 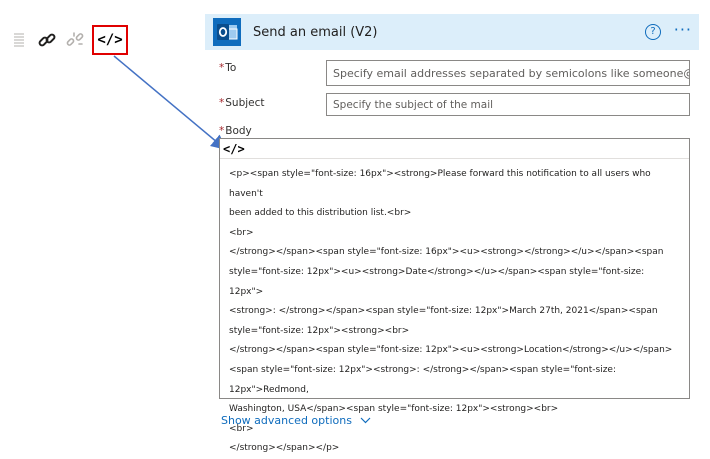 I want to click on body-source-line: style="font-size: 12px"><strong><br>, so click(x=319, y=330).